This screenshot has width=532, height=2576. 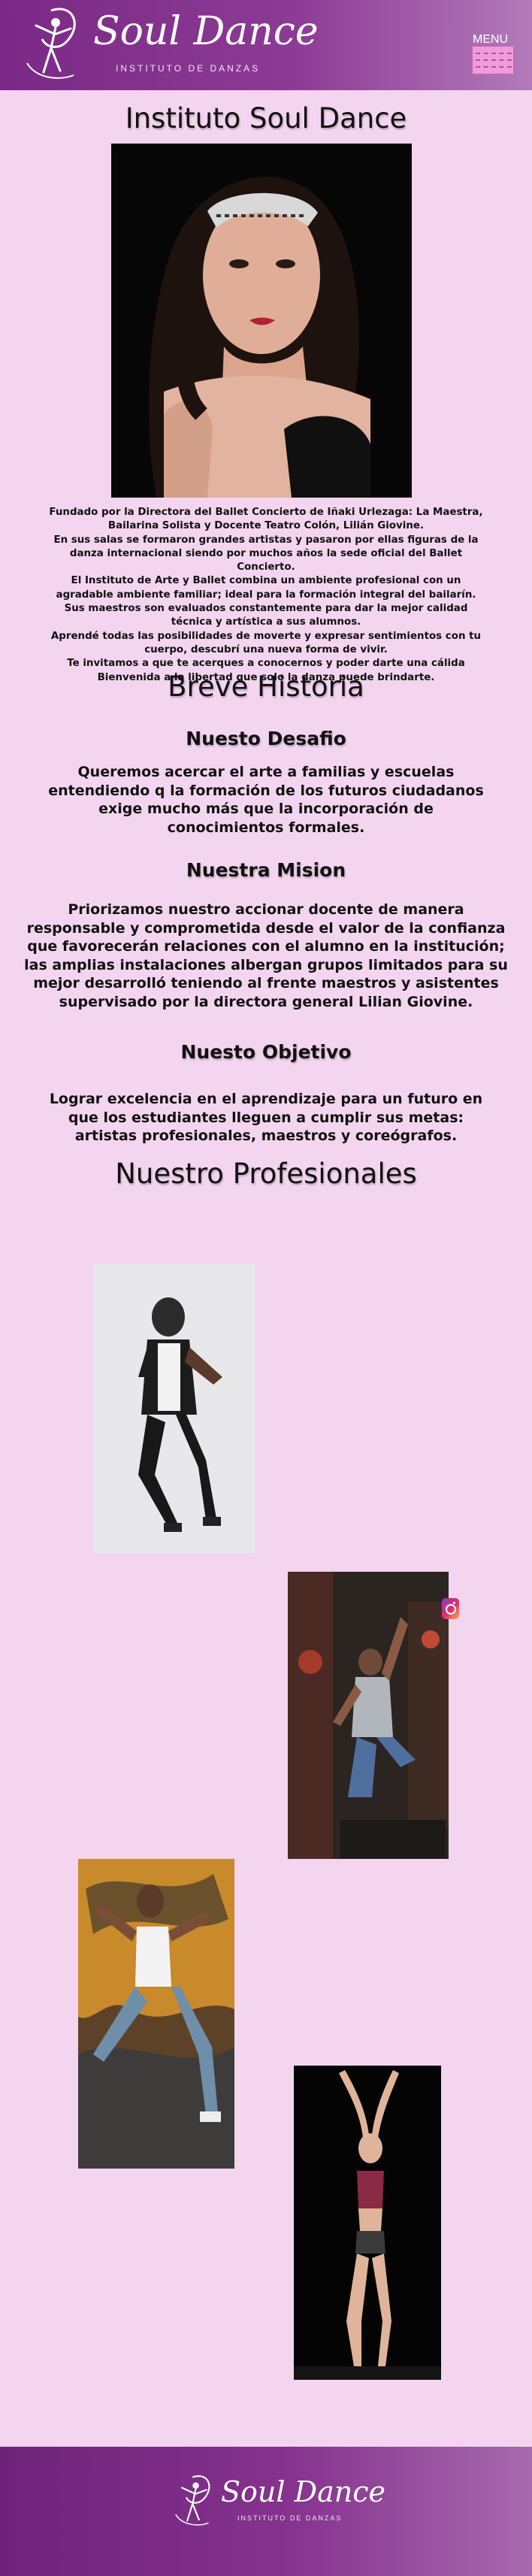 I want to click on footer-logo-subtitle: INSTITUTO DE DANZAS, so click(x=290, y=2518).